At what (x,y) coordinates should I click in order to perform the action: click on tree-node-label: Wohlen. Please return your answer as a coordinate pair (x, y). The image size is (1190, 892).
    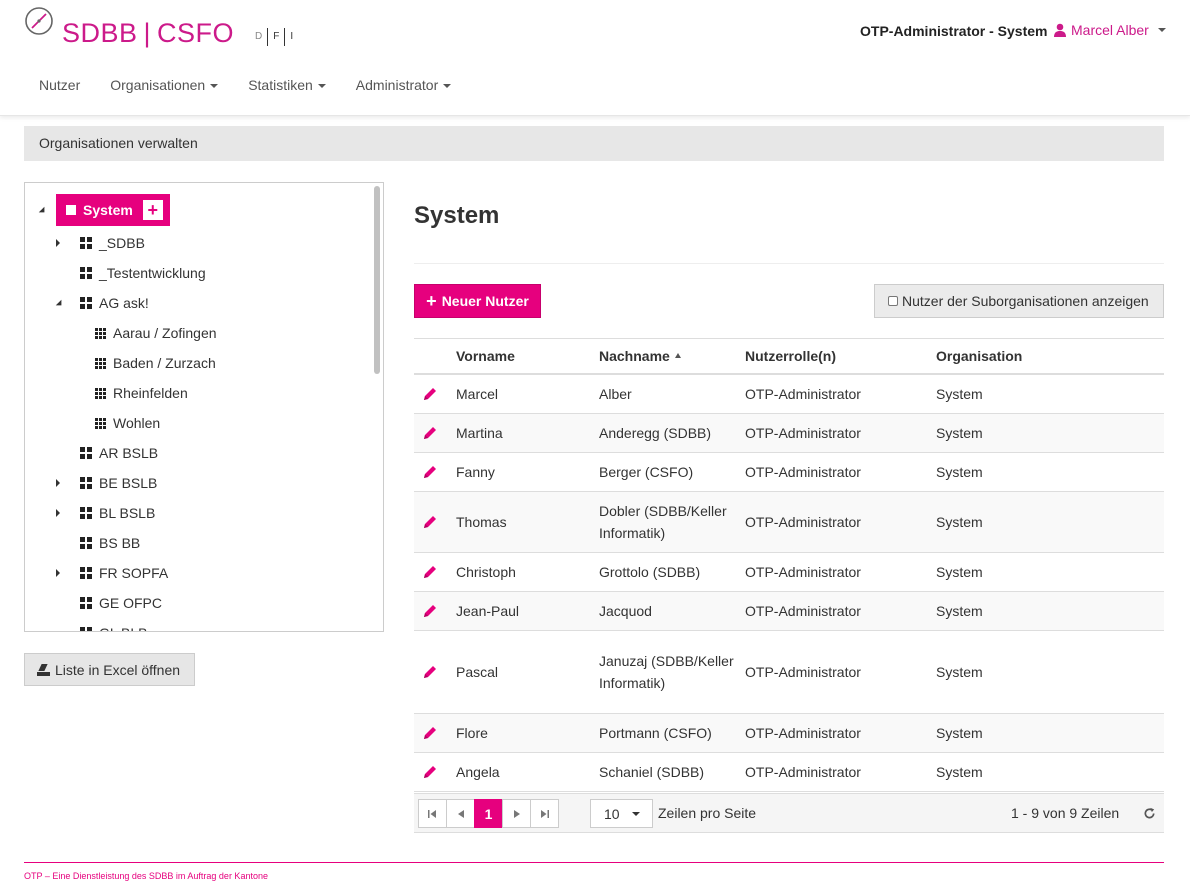
    Looking at the image, I should click on (137, 423).